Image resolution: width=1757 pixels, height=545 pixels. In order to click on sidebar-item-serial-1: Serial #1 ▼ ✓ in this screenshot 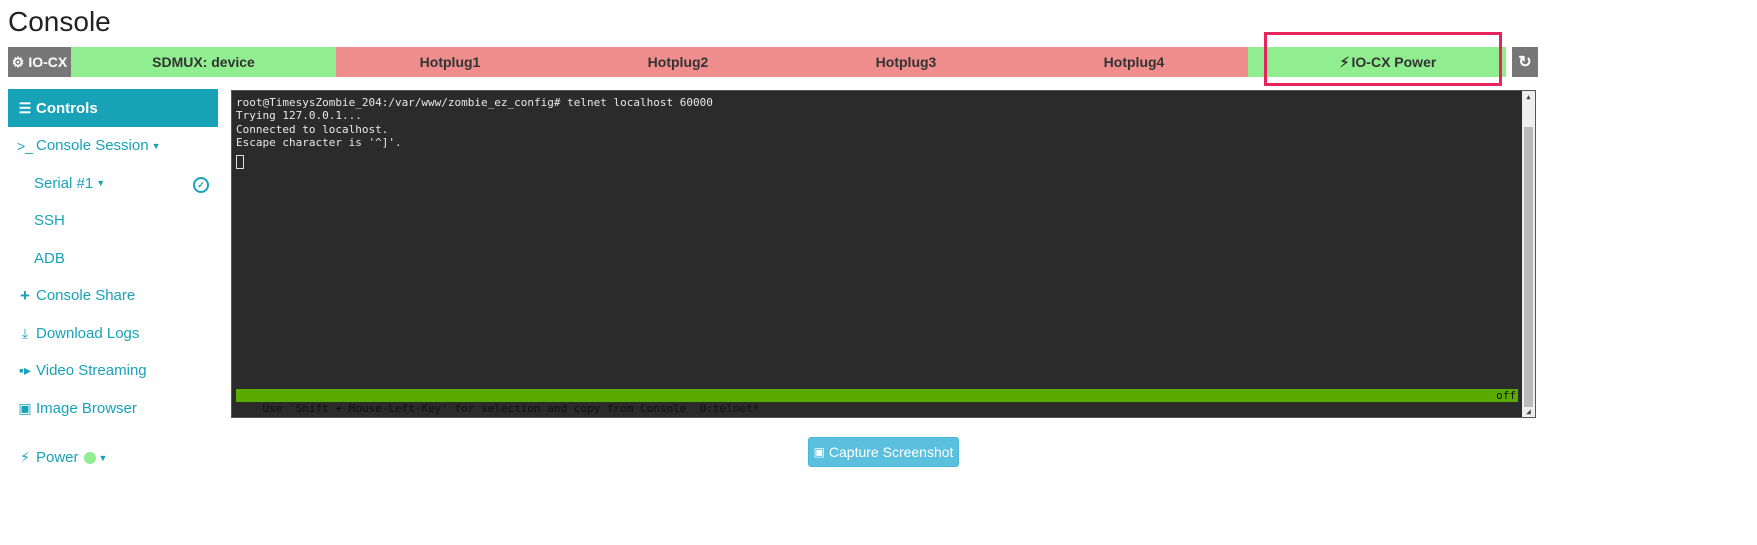, I will do `click(113, 184)`.